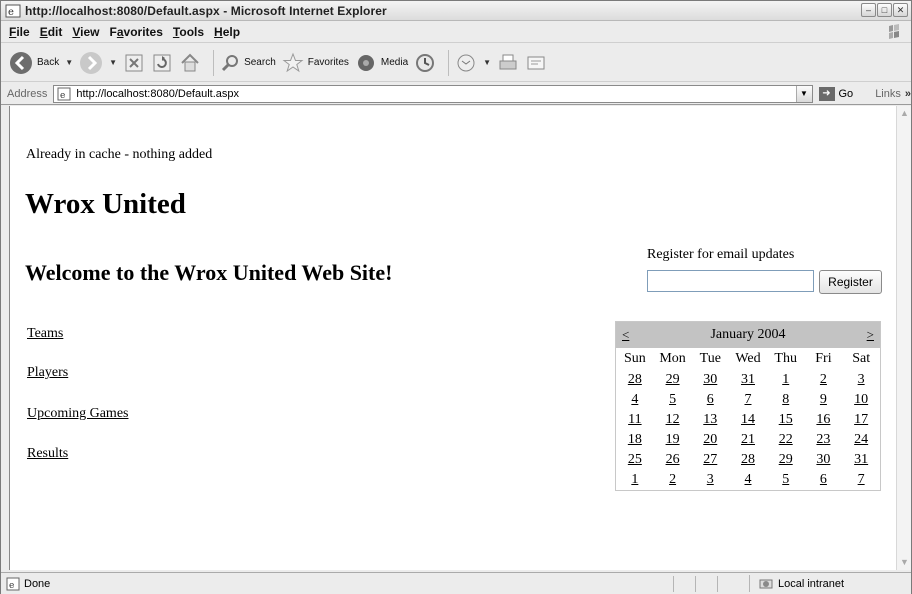  Describe the element at coordinates (230, 62) in the screenshot. I see `search-icon` at that location.